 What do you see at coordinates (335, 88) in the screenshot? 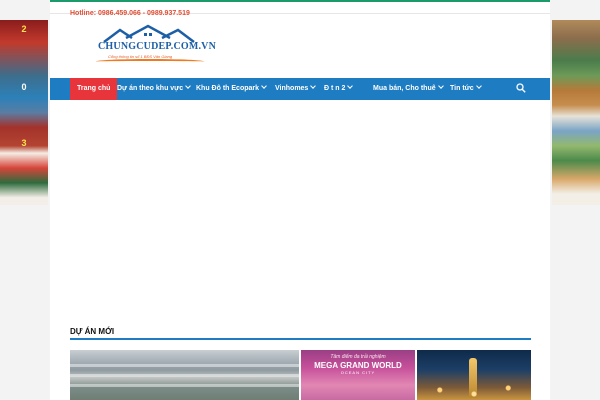
I see `nav-item-label: Đ t n 2` at bounding box center [335, 88].